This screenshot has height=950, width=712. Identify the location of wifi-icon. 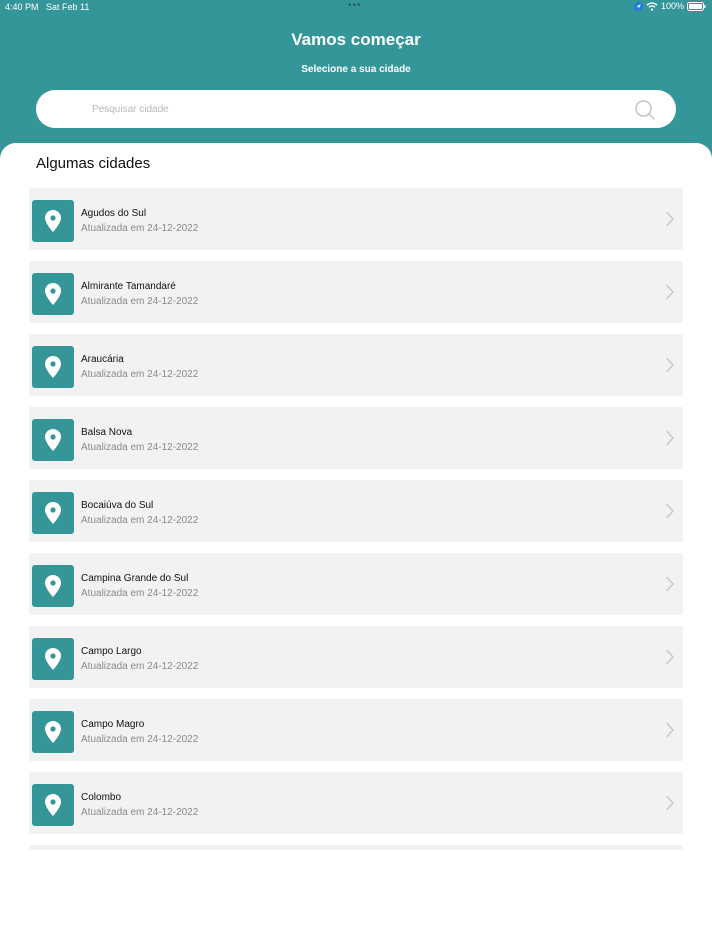
(652, 6).